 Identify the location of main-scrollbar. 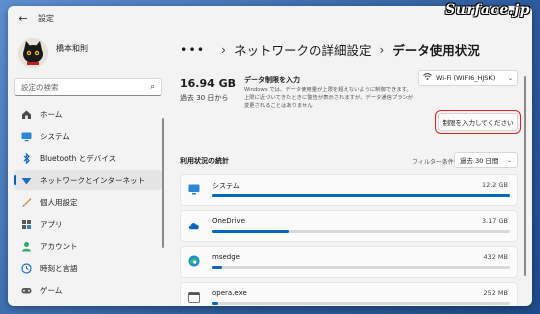
(525, 176).